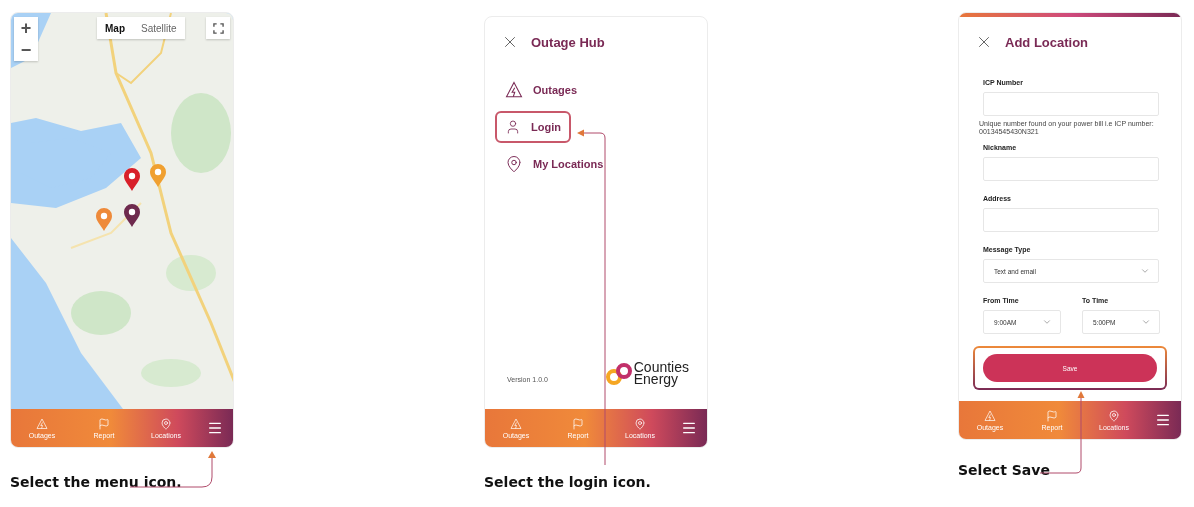 The image size is (1194, 507). What do you see at coordinates (661, 373) in the screenshot?
I see `brand-name: Counties Energy` at bounding box center [661, 373].